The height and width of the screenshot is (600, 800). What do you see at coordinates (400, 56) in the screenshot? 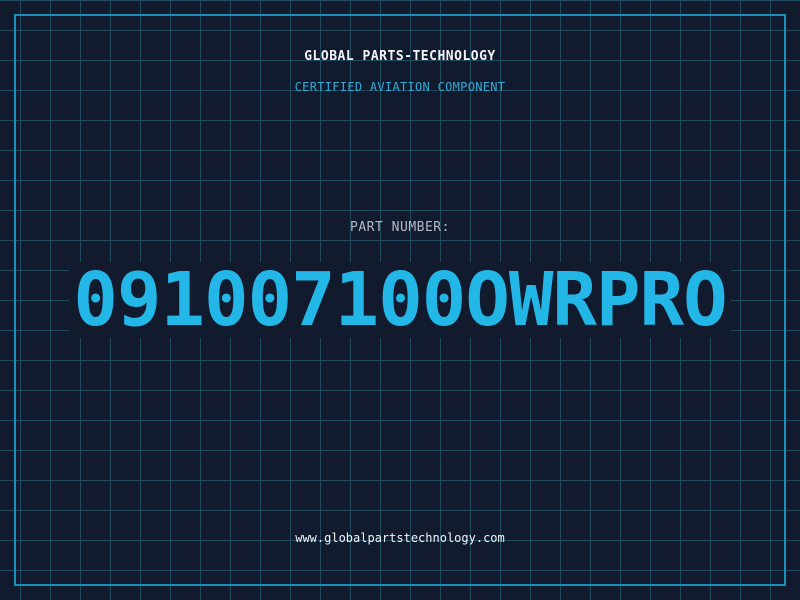
I see `company-name: GLOBAL PARTS-TECHNOLOGY` at bounding box center [400, 56].